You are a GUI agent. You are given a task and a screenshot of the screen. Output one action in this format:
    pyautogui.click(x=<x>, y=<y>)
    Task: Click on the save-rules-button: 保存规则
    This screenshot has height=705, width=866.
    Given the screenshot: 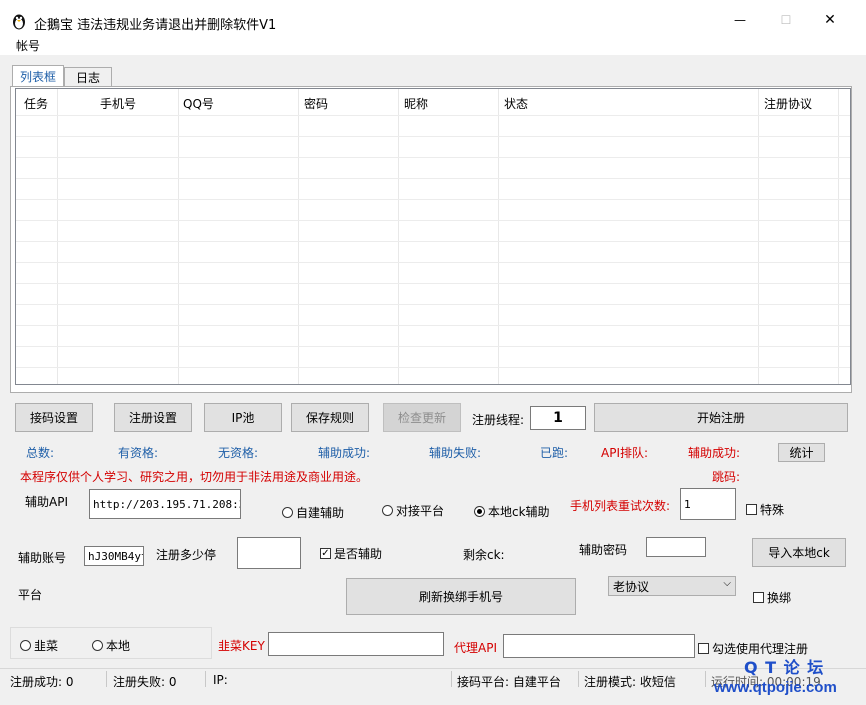 What is the action you would take?
    pyautogui.click(x=330, y=417)
    